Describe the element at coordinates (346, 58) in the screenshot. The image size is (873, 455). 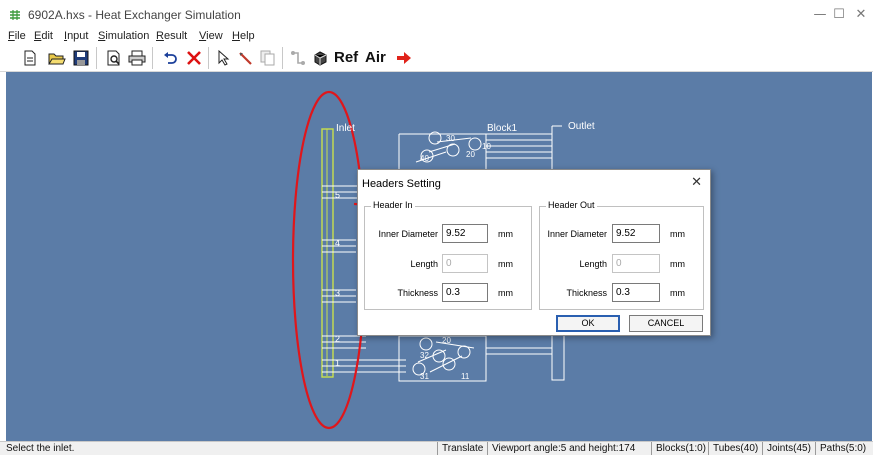
I see `refrigerant-button: Ref` at that location.